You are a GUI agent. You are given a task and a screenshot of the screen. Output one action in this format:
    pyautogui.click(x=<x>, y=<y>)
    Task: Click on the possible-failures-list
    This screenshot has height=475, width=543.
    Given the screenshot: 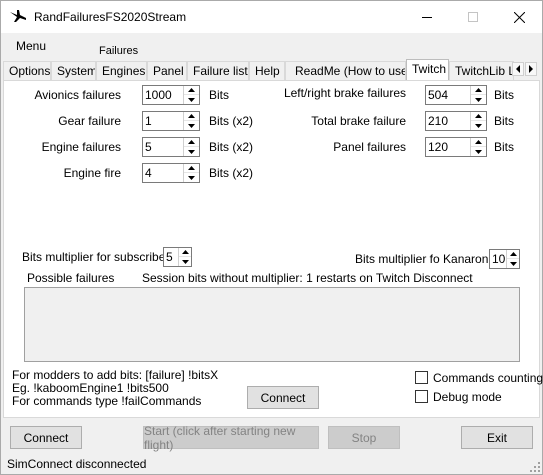 What is the action you would take?
    pyautogui.click(x=272, y=324)
    